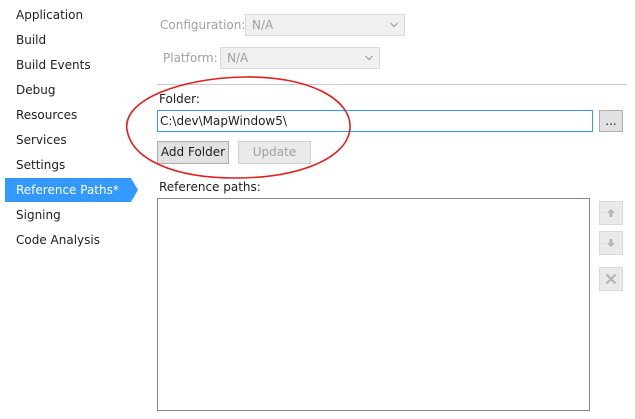  I want to click on configuration-dropdown: N/A, so click(325, 25).